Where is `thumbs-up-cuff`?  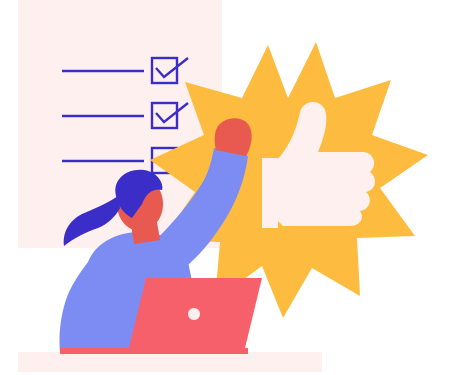
thumbs-up-cuff is located at coordinates (270, 193).